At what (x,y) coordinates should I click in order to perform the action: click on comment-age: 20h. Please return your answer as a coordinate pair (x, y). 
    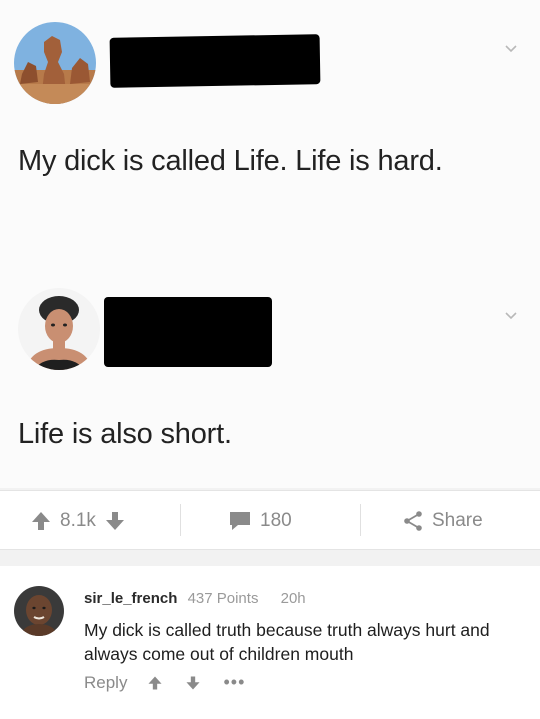
    Looking at the image, I should click on (293, 598).